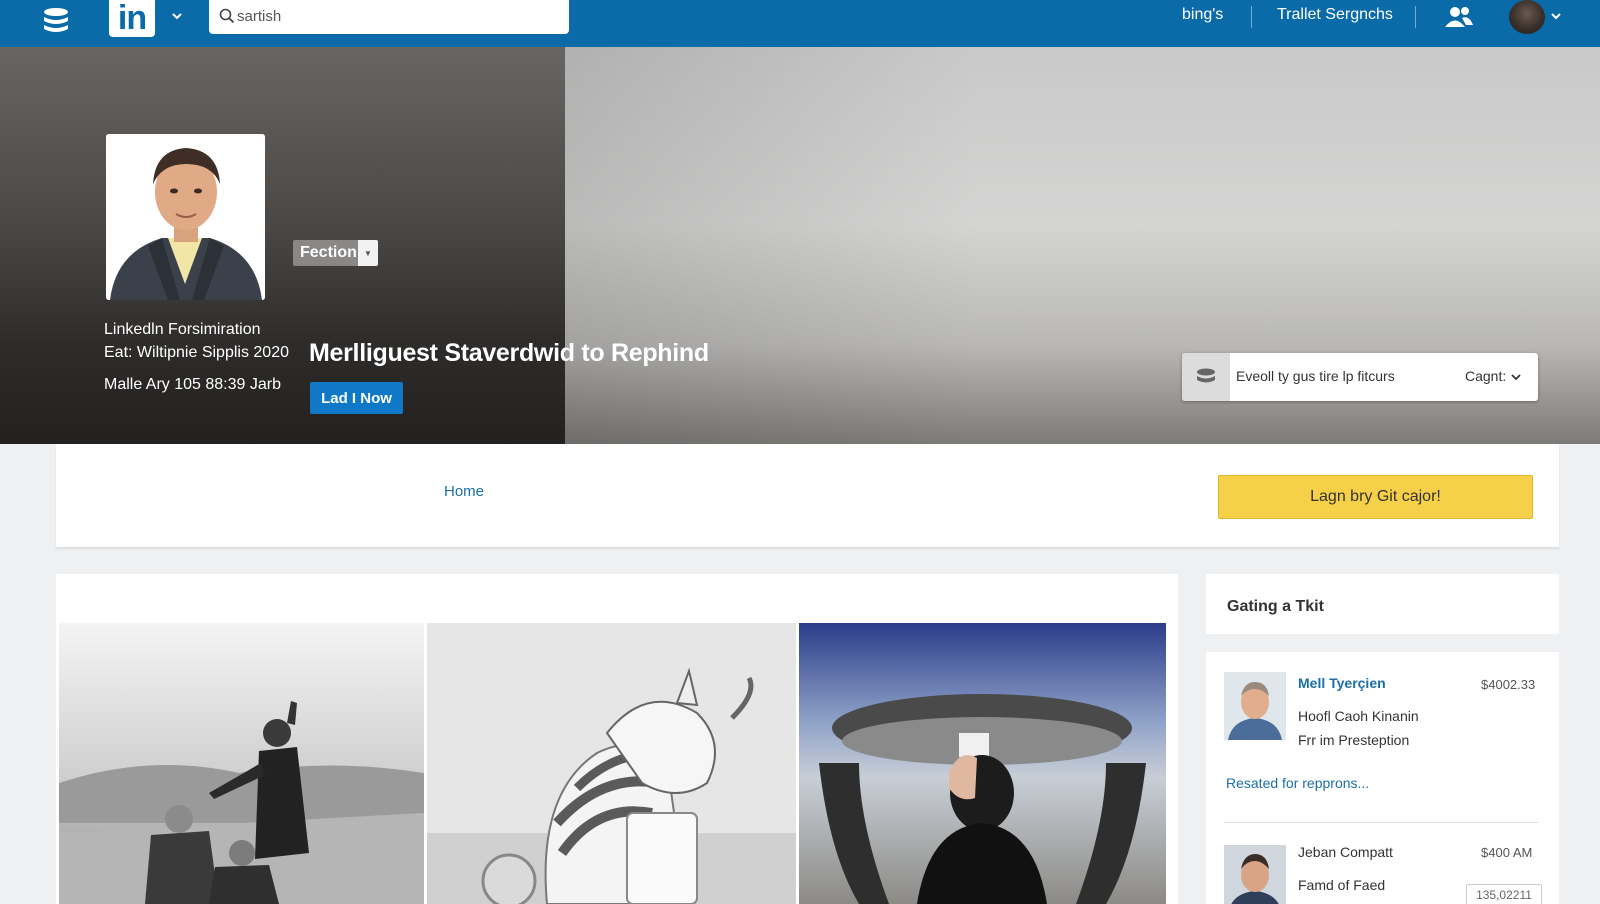  I want to click on feed-photo-group, so click(241, 763).